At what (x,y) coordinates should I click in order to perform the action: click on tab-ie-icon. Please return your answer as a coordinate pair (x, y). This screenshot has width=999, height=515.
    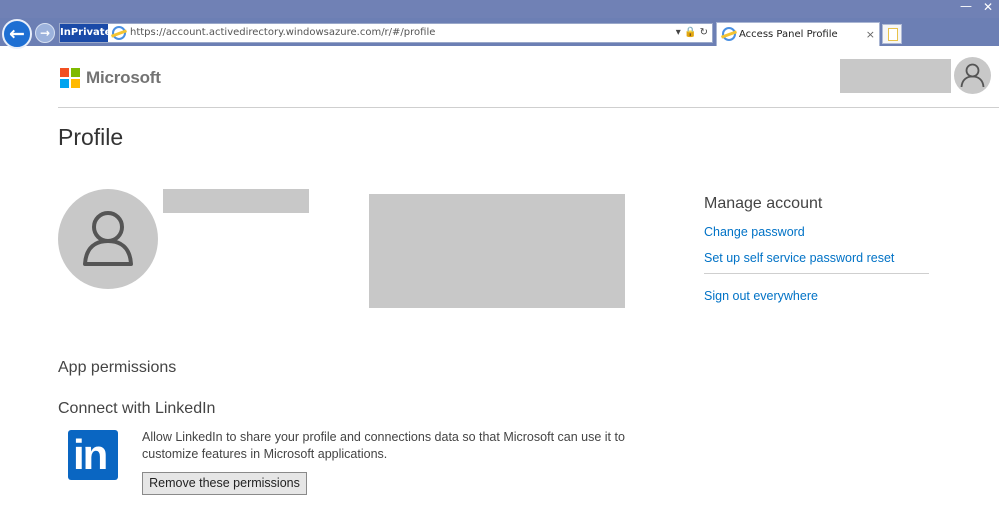
    Looking at the image, I should click on (729, 34).